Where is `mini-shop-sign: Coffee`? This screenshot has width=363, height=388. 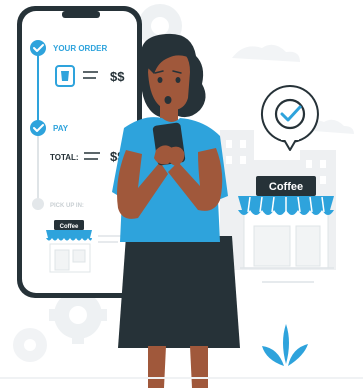
mini-shop-sign: Coffee is located at coordinates (69, 227).